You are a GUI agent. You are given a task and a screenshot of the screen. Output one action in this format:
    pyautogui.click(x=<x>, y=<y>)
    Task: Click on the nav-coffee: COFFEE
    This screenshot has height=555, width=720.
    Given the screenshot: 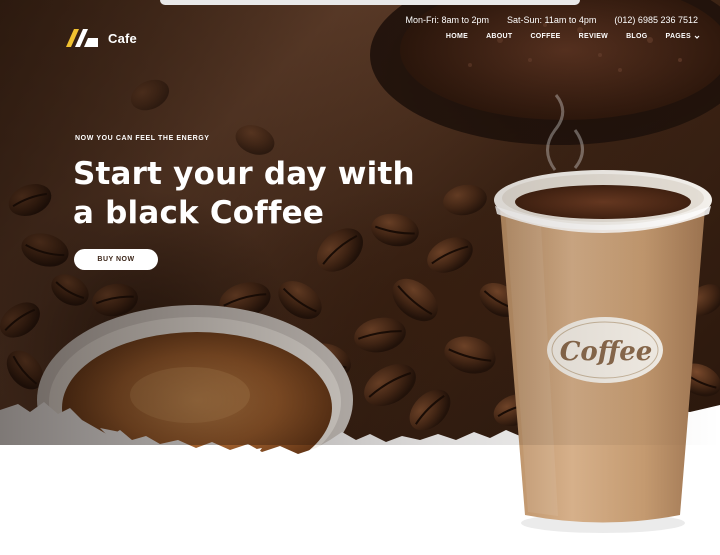 What is the action you would take?
    pyautogui.click(x=545, y=36)
    